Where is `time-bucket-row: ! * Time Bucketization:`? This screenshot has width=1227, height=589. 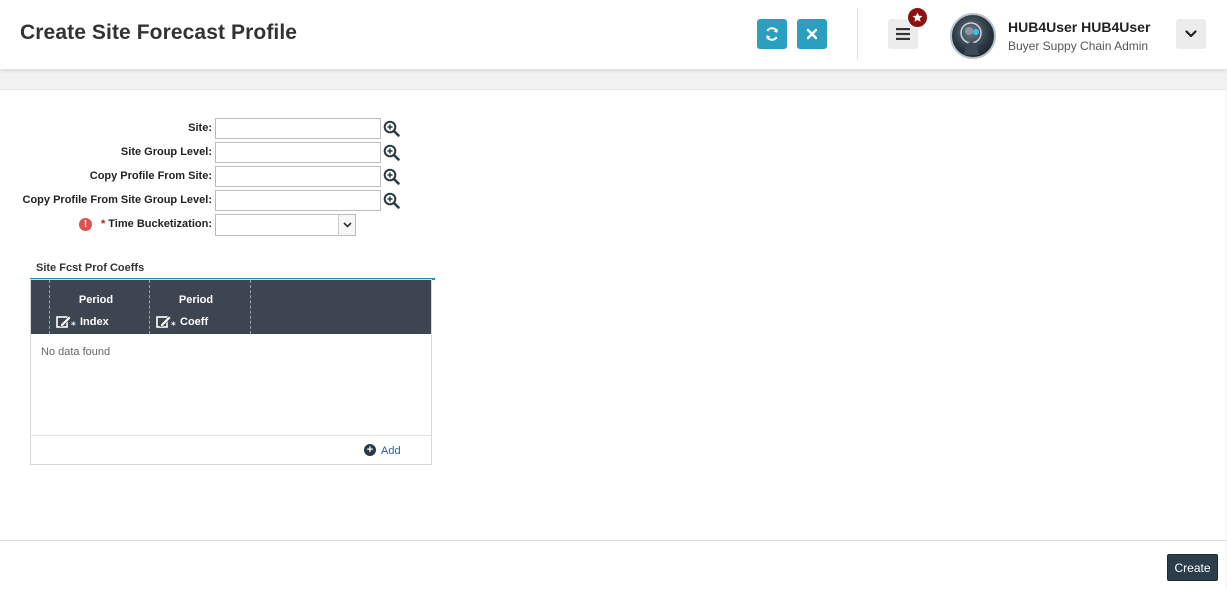
time-bucket-row: ! * Time Bucketization: is located at coordinates (210, 225).